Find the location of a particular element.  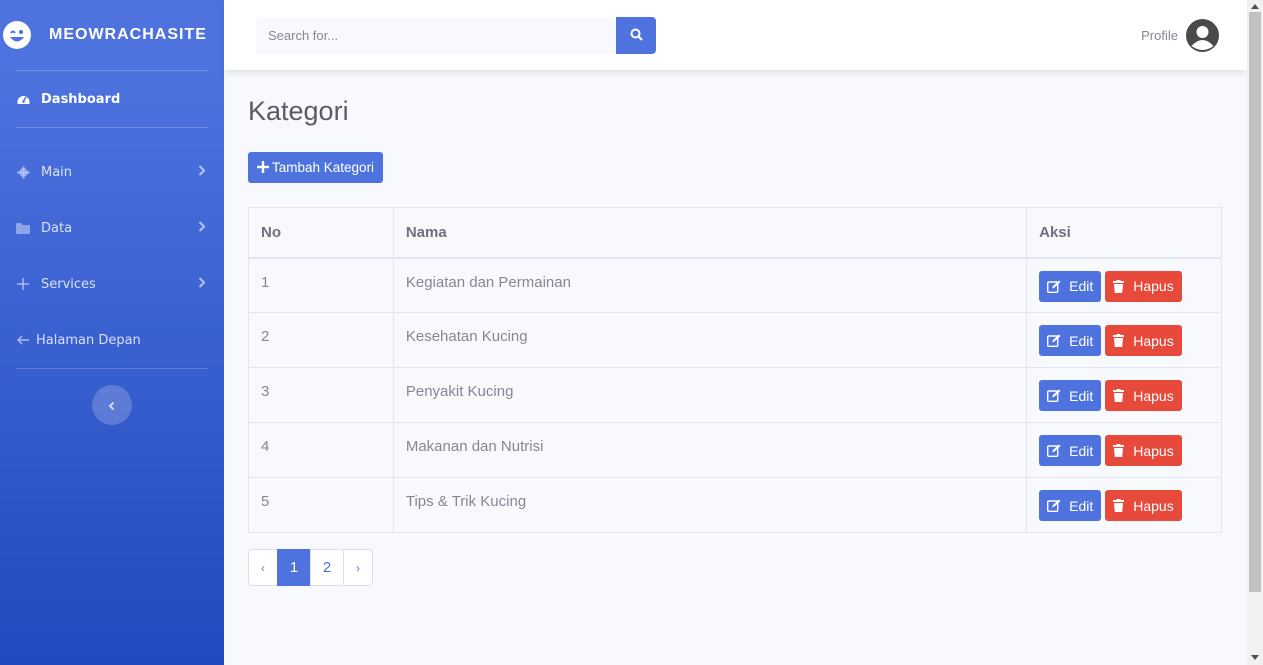

category-name: Penyakit Kucing is located at coordinates (710, 395).